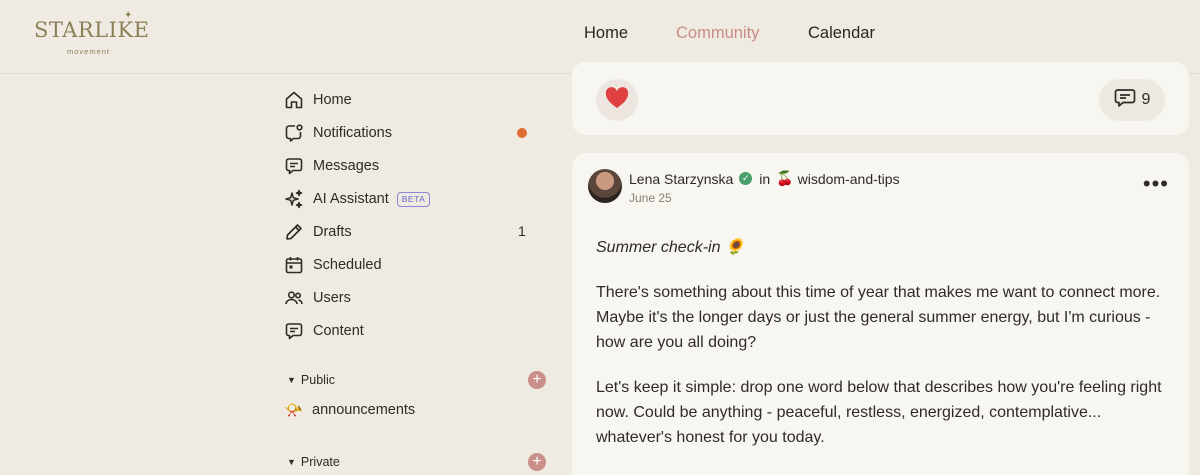  Describe the element at coordinates (880, 98) in the screenshot. I see `previous-post-footer: 9` at that location.